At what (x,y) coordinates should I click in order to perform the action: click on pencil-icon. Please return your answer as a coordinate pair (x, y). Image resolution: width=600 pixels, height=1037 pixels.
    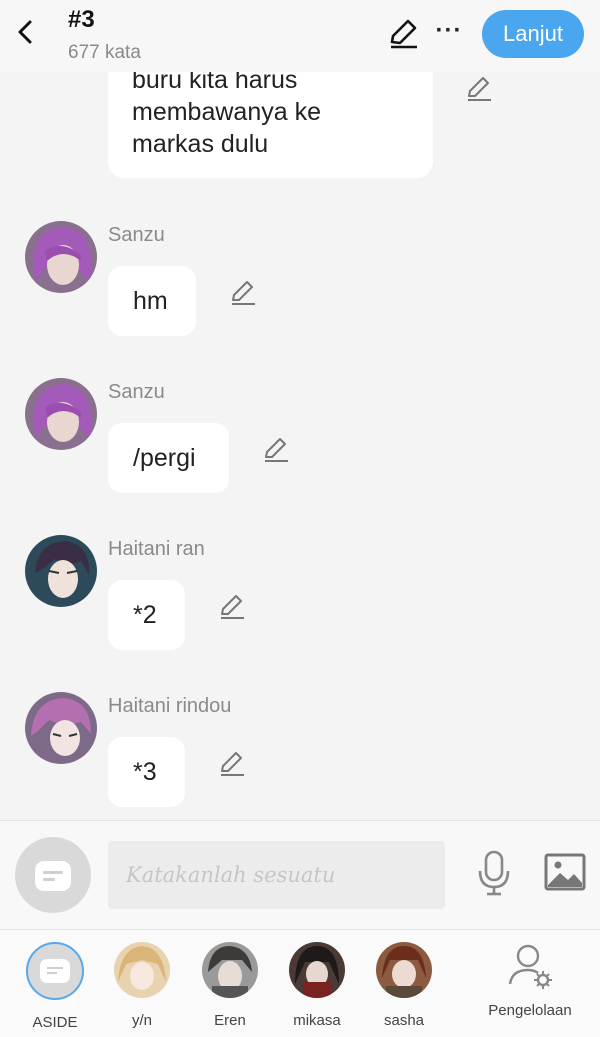
    Looking at the image, I should click on (404, 34).